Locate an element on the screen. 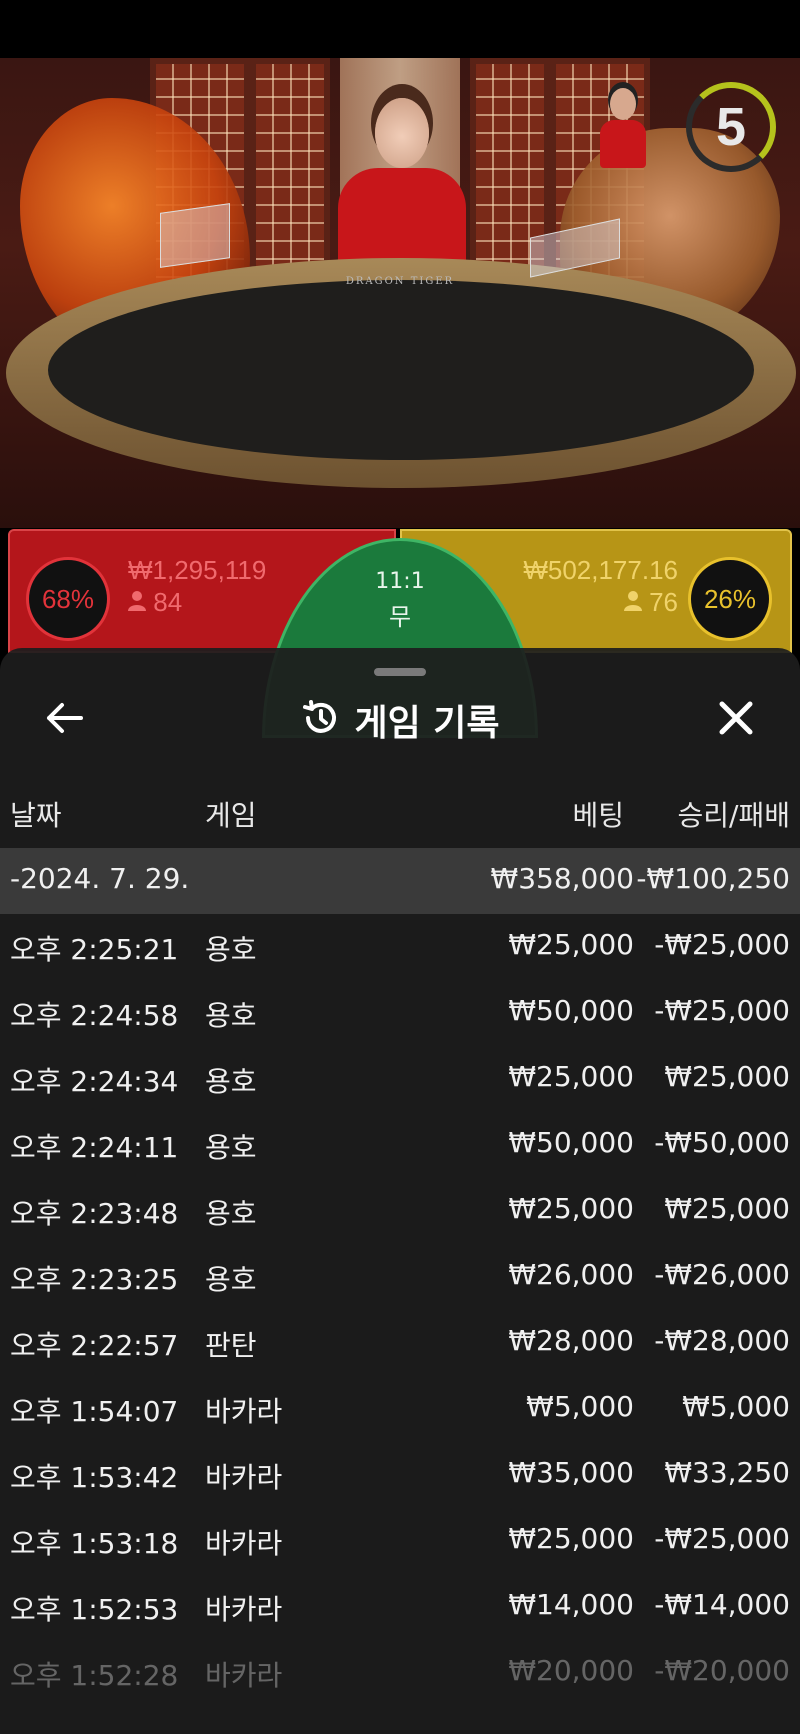 The height and width of the screenshot is (1734, 800). history-row: 오후 2:22:57 판탄 ₩28,000 -₩28,000 is located at coordinates (400, 1343).